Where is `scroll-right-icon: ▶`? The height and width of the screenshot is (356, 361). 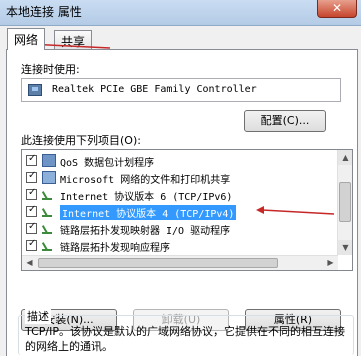
scroll-right-icon: ▶ is located at coordinates (330, 263).